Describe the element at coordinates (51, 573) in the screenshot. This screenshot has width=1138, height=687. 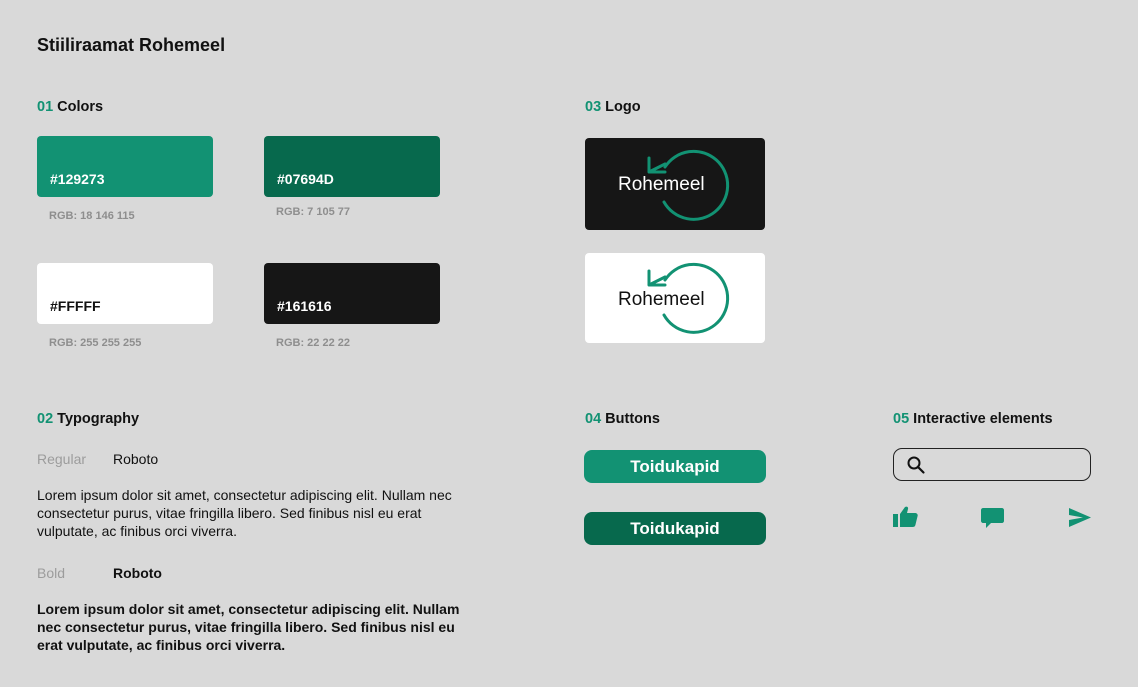
I see `bold-label: Bold` at that location.